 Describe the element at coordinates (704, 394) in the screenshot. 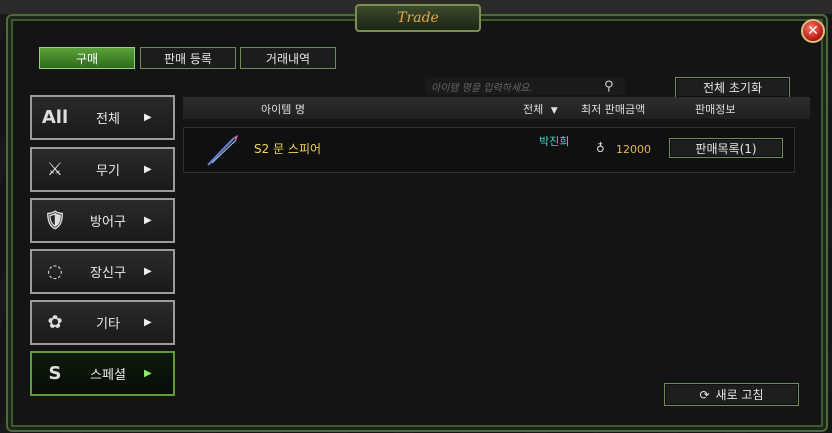

I see `refresh-icon: ⟳` at that location.